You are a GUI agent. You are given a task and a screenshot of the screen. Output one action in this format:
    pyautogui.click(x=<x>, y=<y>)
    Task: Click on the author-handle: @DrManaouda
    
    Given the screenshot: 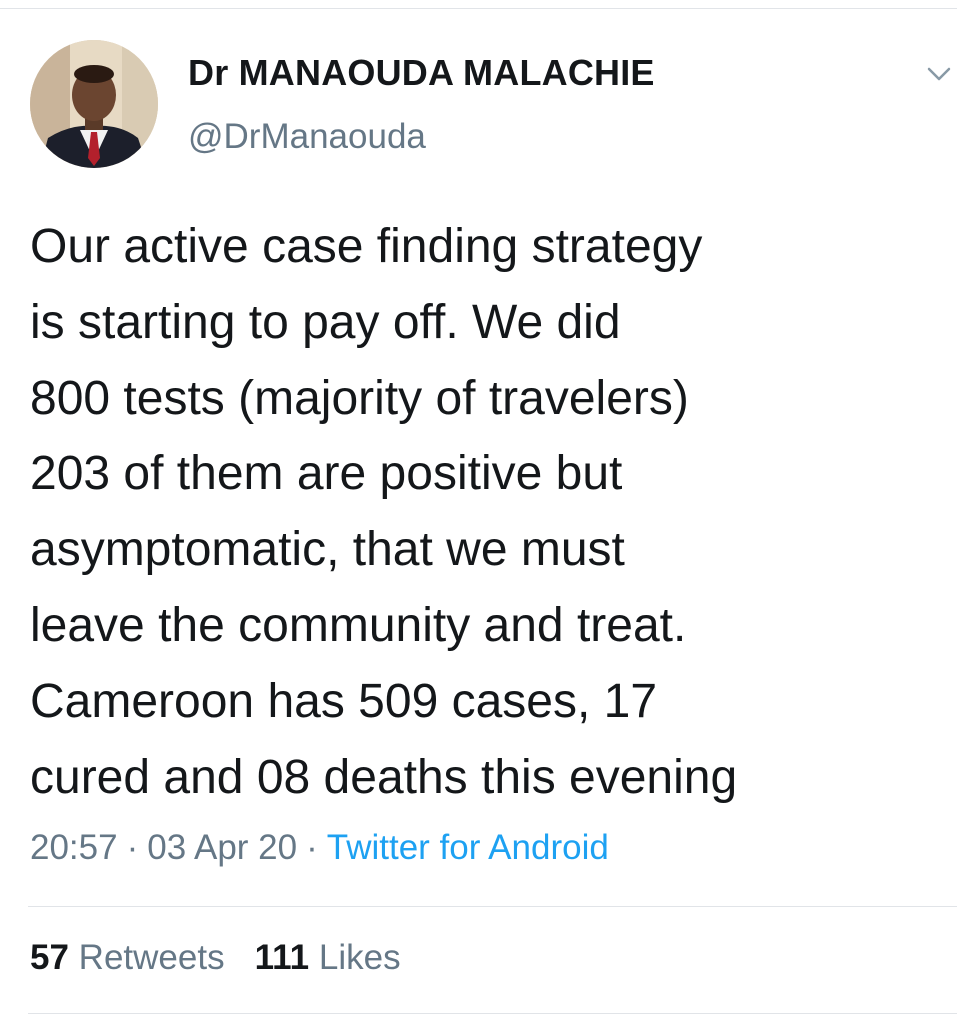 What is the action you would take?
    pyautogui.click(x=307, y=137)
    